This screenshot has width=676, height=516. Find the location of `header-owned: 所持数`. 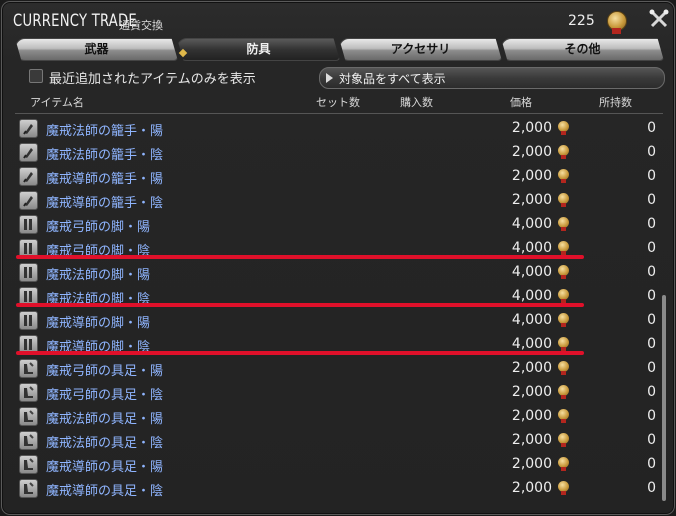

header-owned: 所持数 is located at coordinates (615, 102).